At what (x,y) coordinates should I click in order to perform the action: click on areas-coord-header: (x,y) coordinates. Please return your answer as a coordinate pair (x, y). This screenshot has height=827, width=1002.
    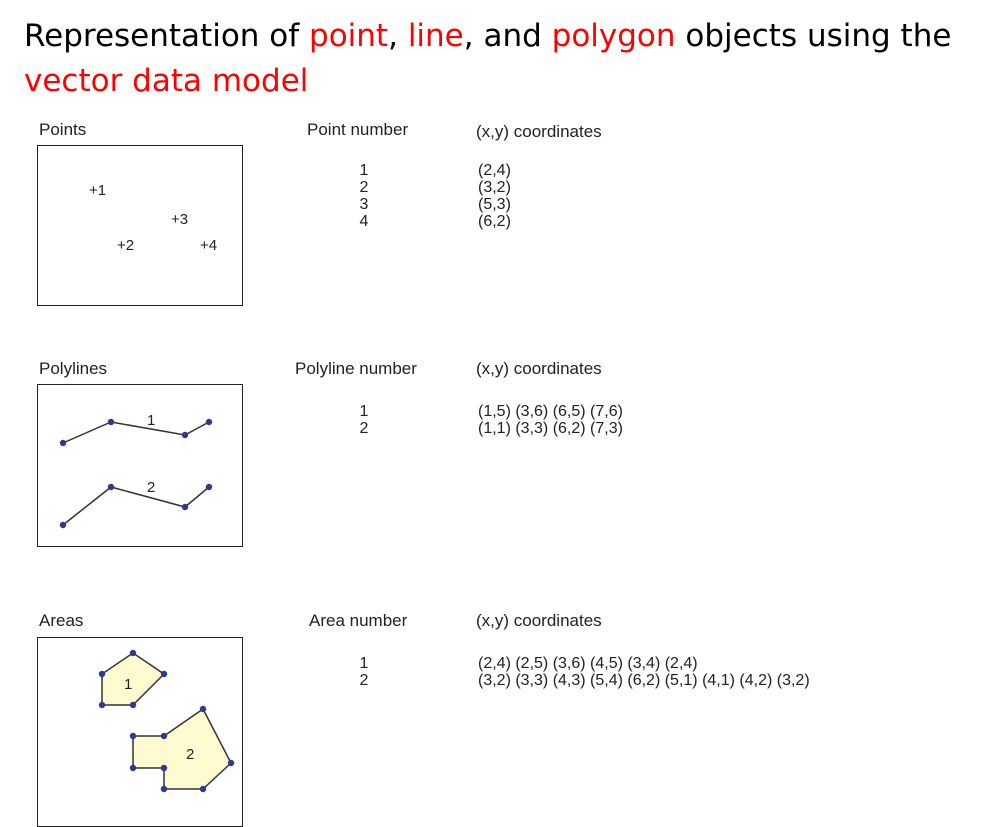
    Looking at the image, I should click on (539, 620).